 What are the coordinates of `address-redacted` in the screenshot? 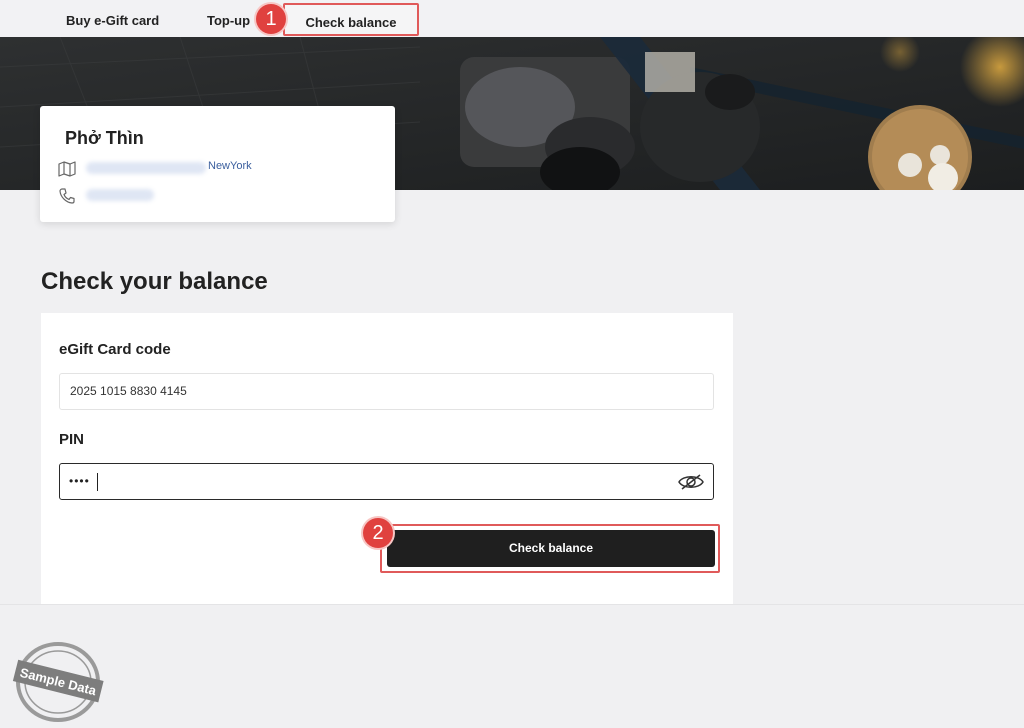 It's located at (146, 168).